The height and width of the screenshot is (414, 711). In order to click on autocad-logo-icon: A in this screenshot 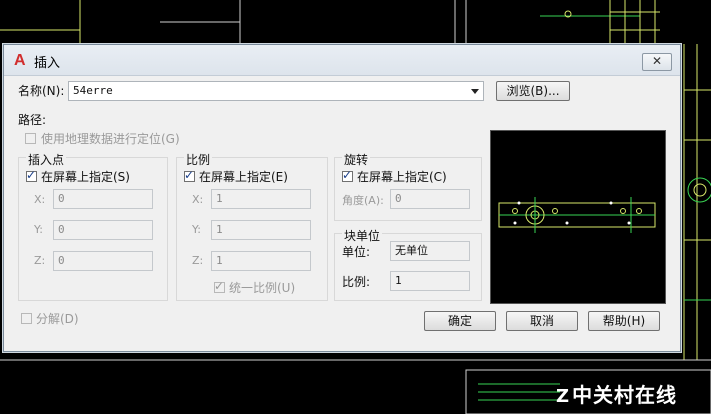, I will do `click(20, 60)`.